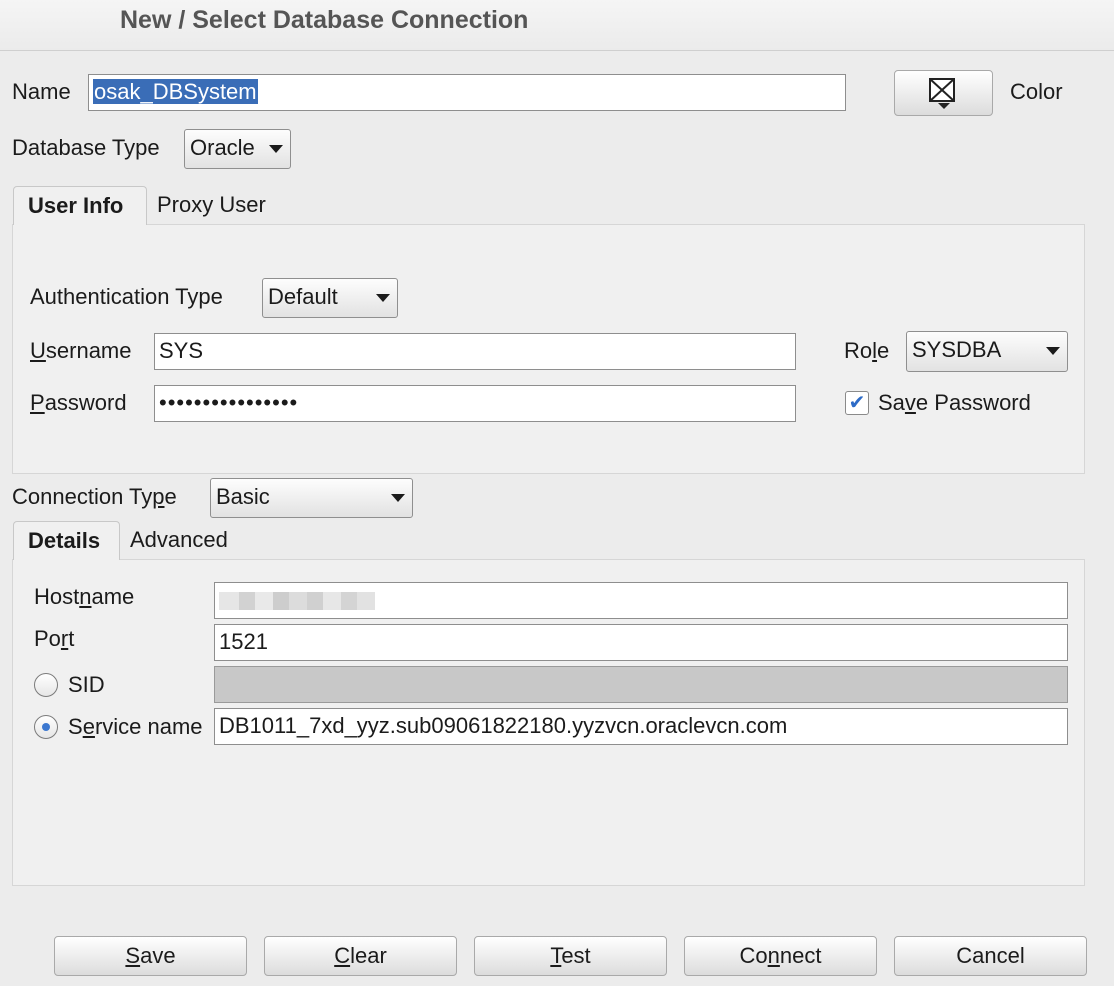 The height and width of the screenshot is (986, 1114). Describe the element at coordinates (222, 147) in the screenshot. I see `database-type-value: Oracle` at that location.